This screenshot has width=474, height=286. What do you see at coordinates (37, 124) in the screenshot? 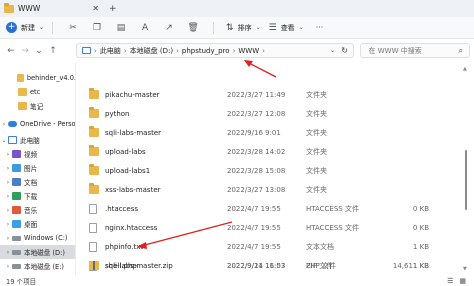
I see `sidebar-item-onedrive: › OneDrive - Perso` at bounding box center [37, 124].